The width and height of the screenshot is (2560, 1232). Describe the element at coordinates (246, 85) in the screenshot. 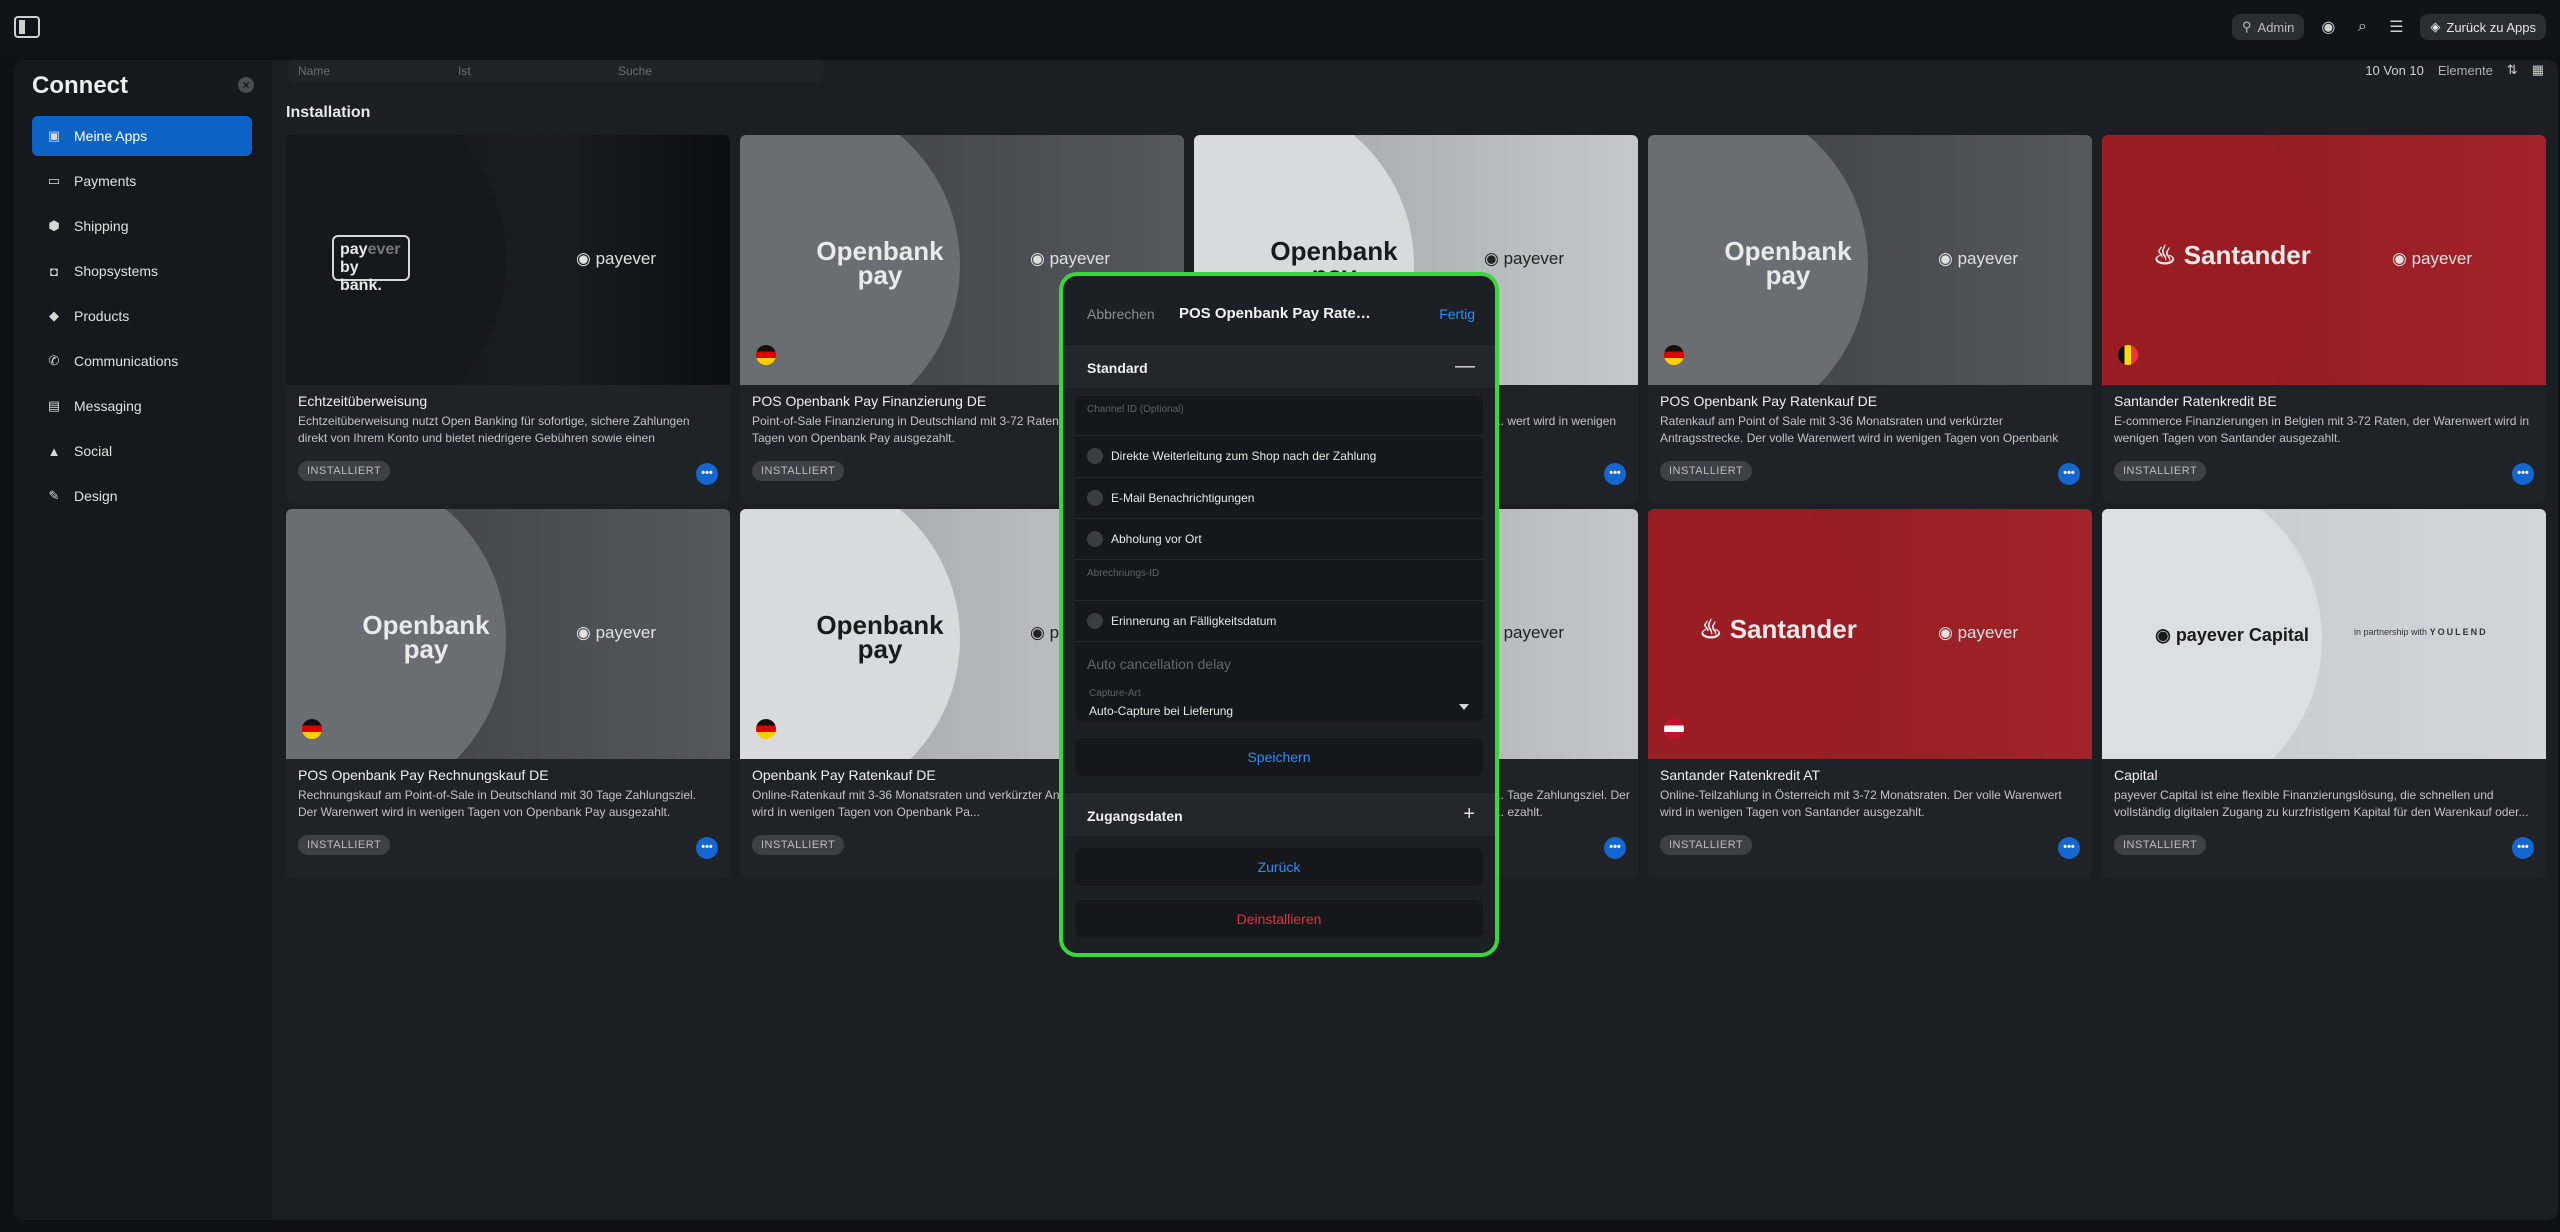

I see `close-sidebar-icon: ×` at that location.